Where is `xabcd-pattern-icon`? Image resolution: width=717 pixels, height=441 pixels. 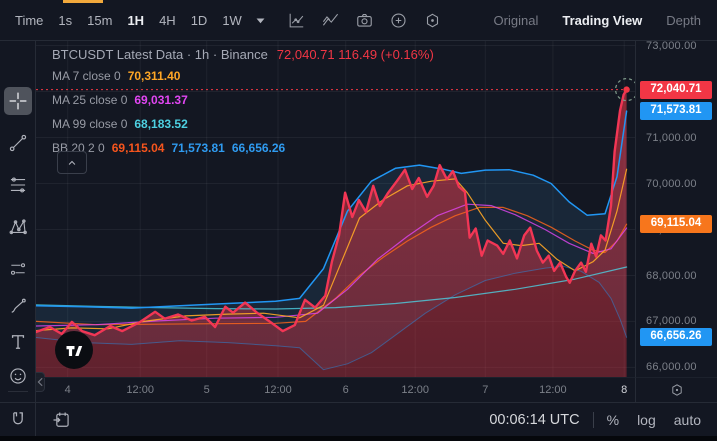 xabcd-pattern-icon is located at coordinates (18, 227).